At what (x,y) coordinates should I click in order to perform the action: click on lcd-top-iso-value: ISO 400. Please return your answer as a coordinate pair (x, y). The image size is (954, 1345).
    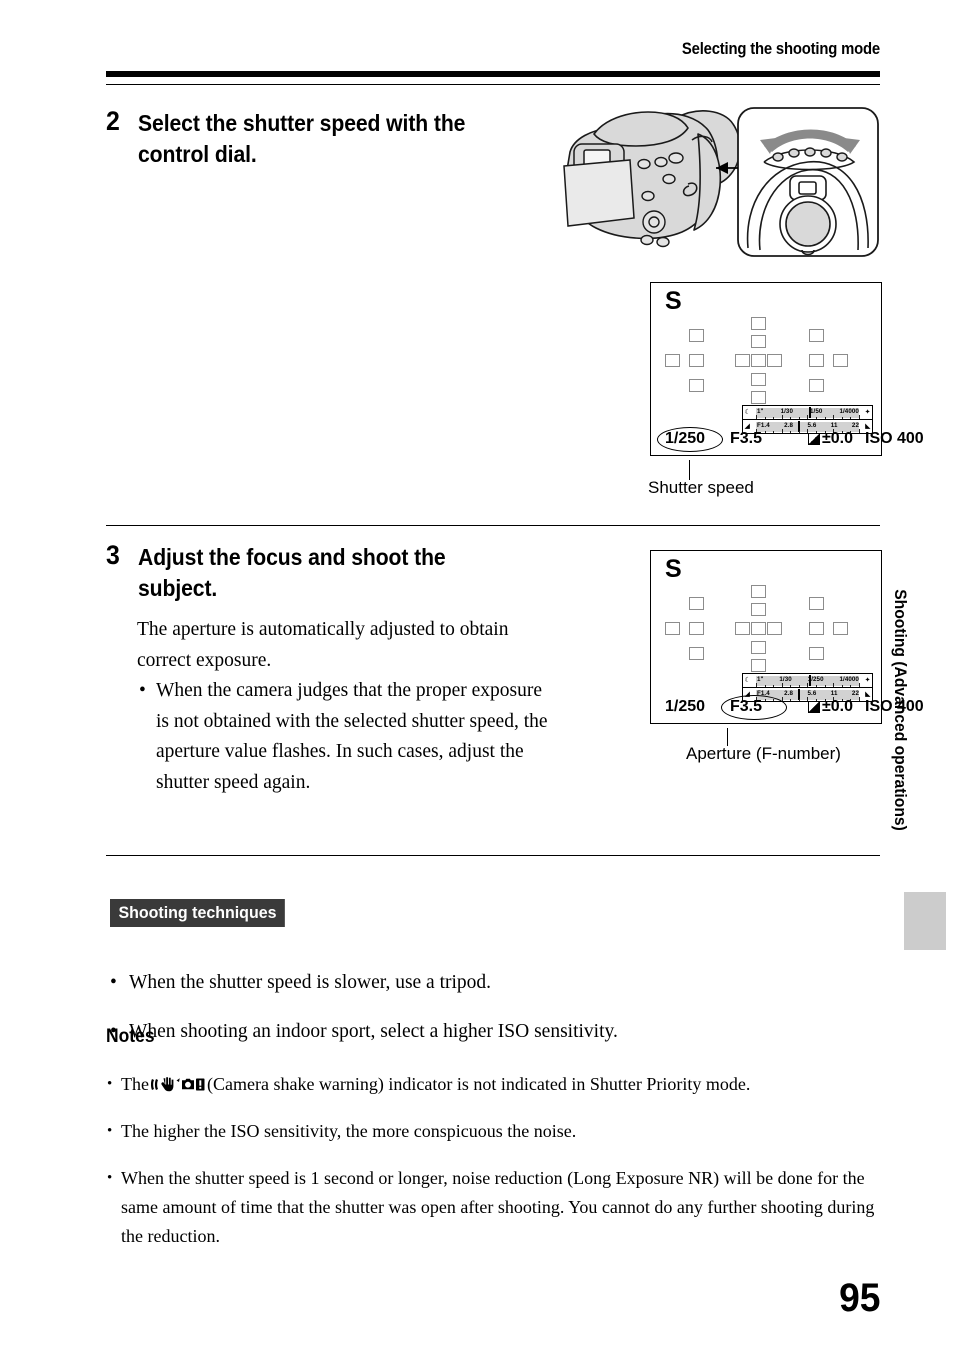
    Looking at the image, I should click on (894, 438).